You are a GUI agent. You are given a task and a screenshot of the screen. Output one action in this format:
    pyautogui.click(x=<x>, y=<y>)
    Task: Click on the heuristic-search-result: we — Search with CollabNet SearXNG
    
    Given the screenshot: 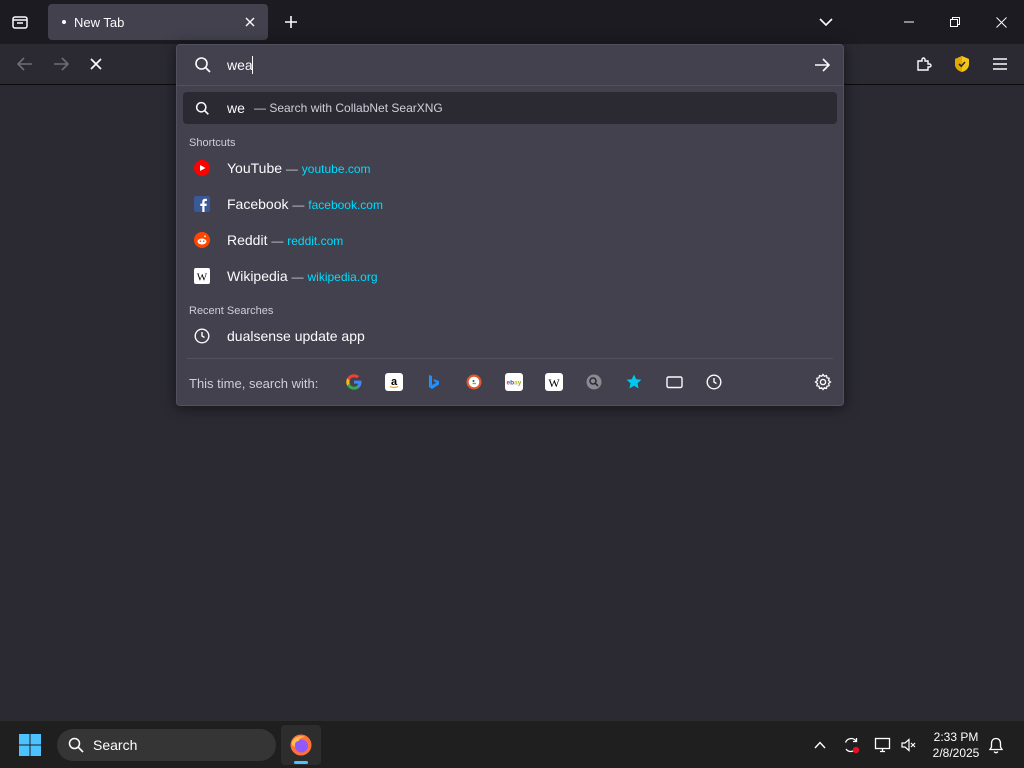 What is the action you would take?
    pyautogui.click(x=510, y=108)
    